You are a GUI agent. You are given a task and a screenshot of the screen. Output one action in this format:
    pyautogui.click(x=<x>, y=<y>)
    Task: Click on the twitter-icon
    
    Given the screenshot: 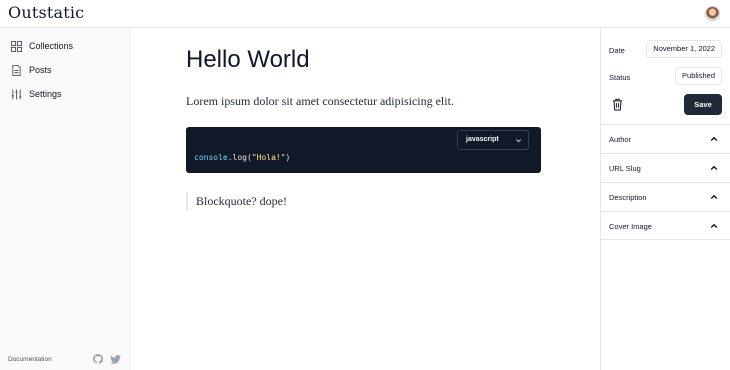 What is the action you would take?
    pyautogui.click(x=115, y=359)
    